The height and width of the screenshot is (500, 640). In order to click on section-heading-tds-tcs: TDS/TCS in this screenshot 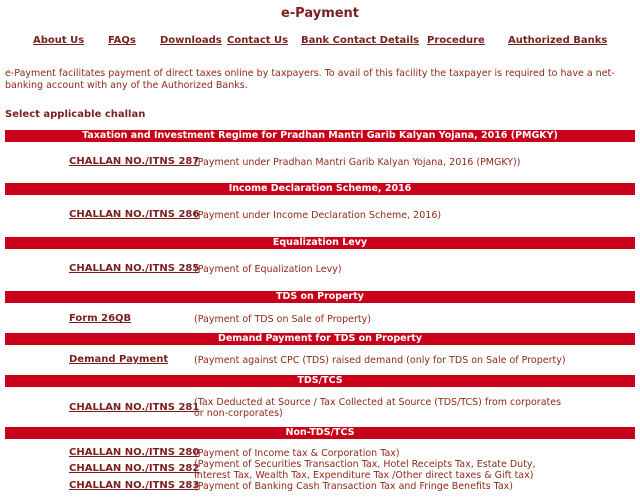, I will do `click(320, 381)`.